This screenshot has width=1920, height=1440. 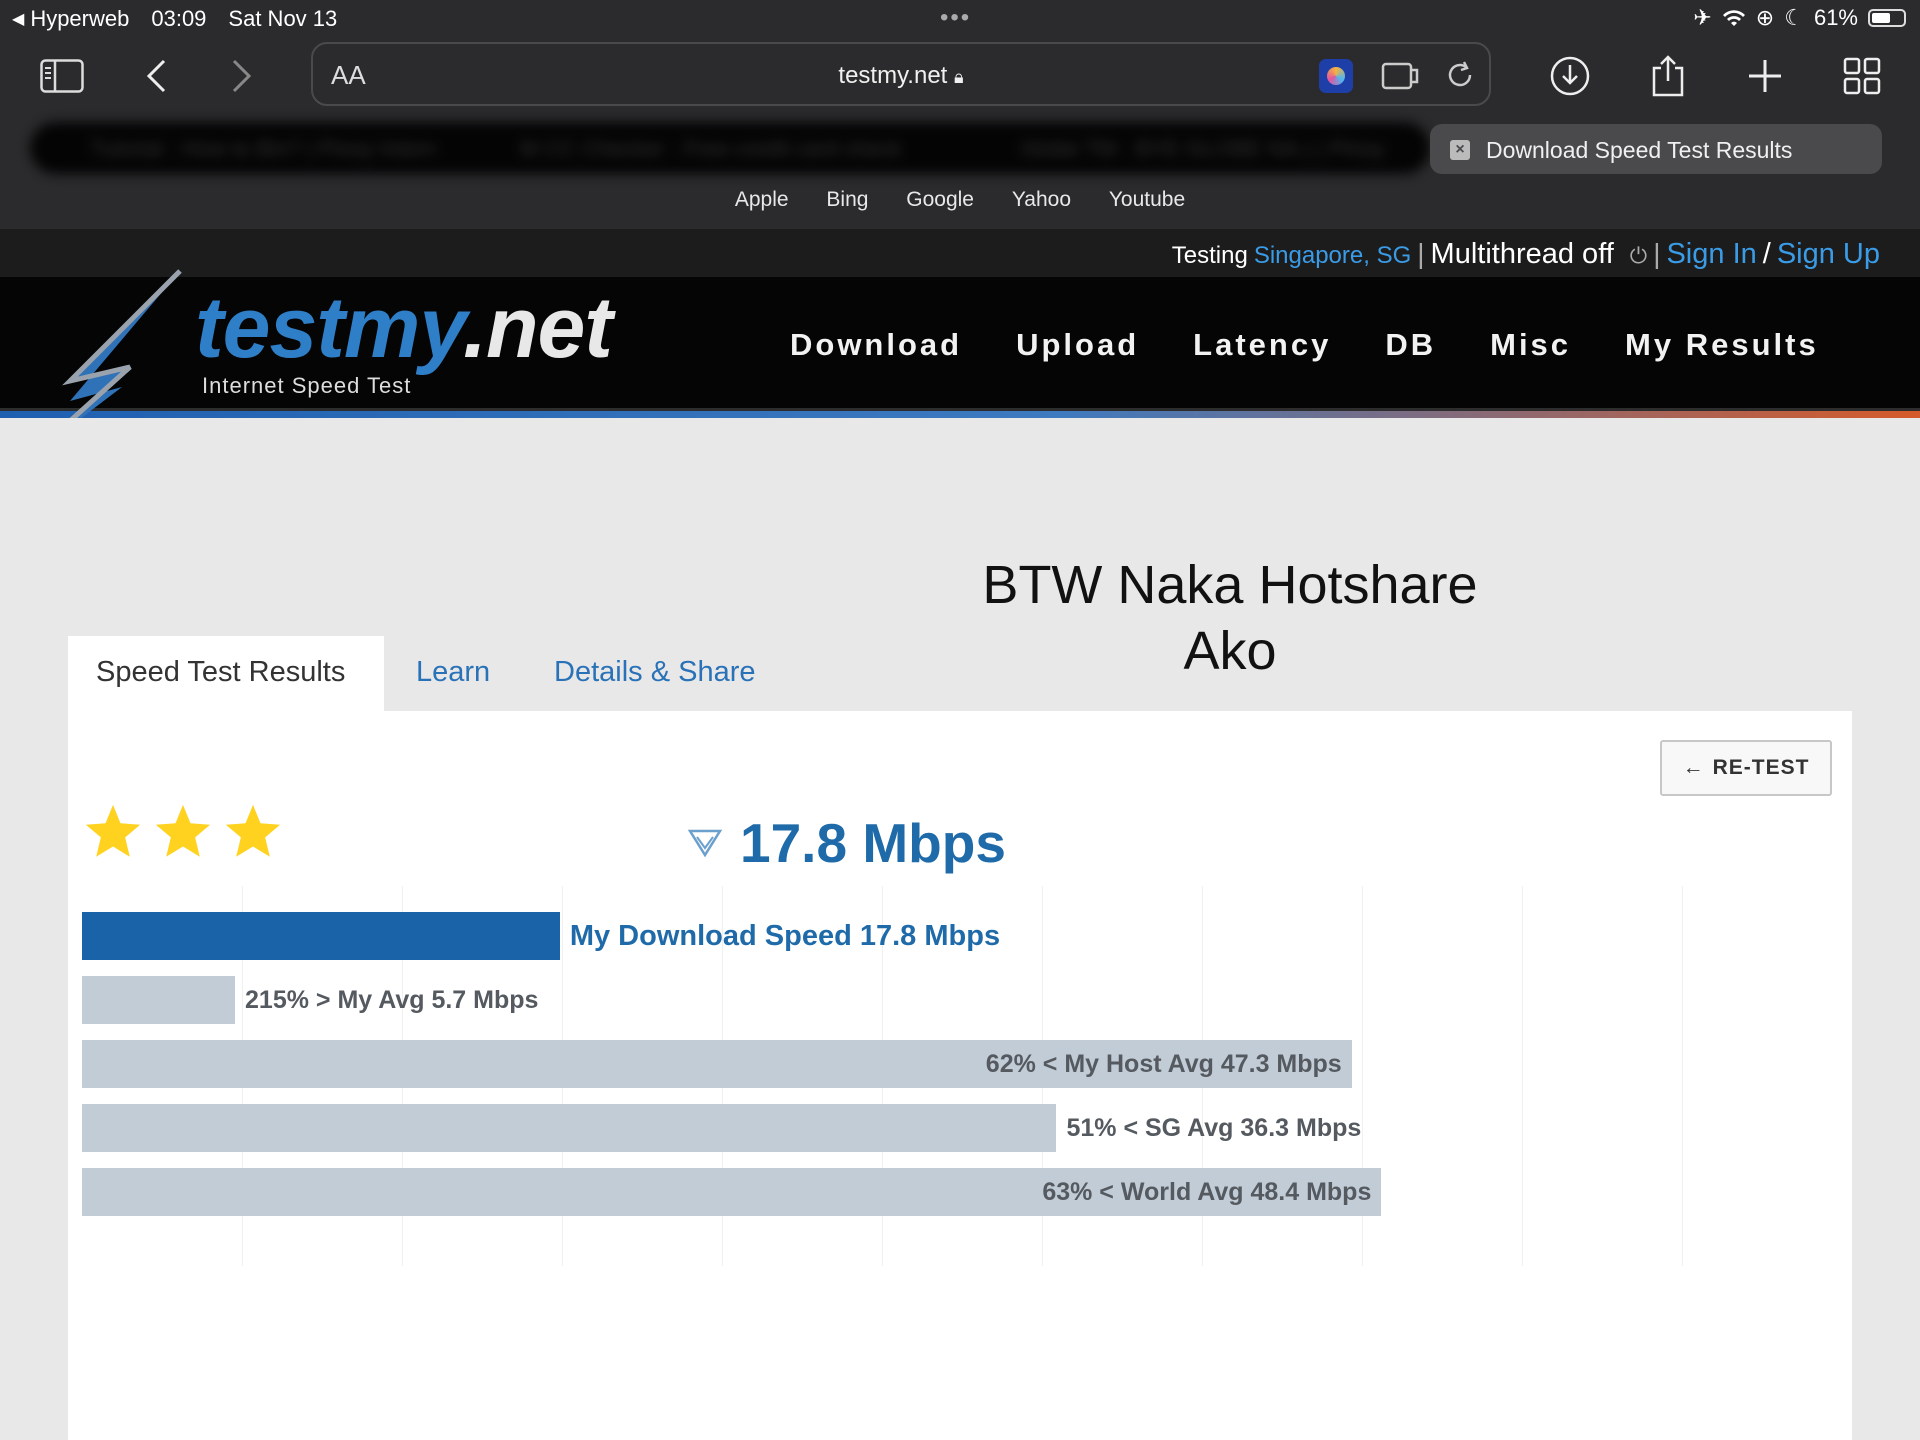 What do you see at coordinates (307, 385) in the screenshot?
I see `logo-tagline: Internet Speed Test` at bounding box center [307, 385].